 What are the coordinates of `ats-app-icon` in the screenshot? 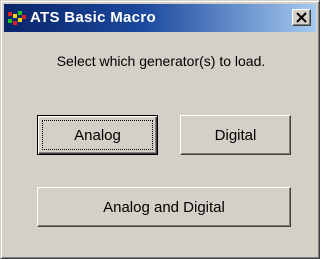 It's located at (17, 18).